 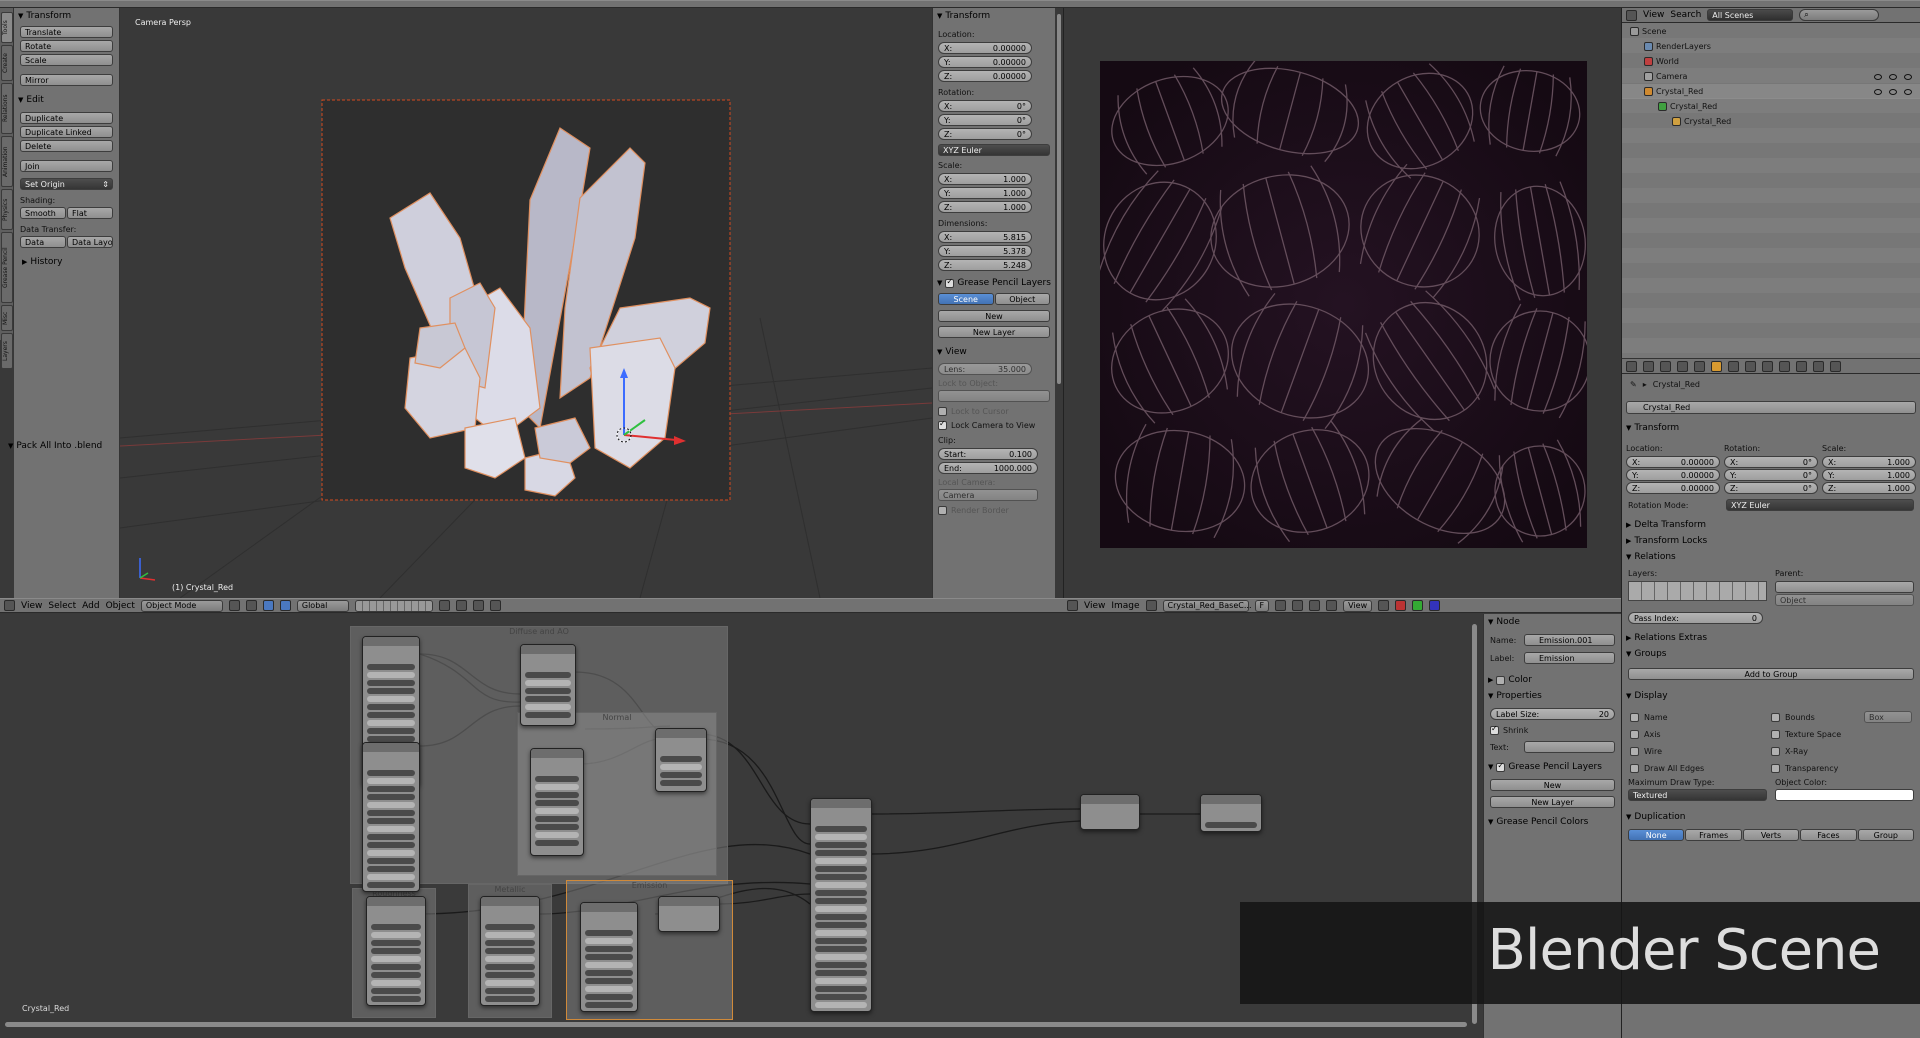 I want to click on node-gp-checkbox, so click(x=1501, y=767).